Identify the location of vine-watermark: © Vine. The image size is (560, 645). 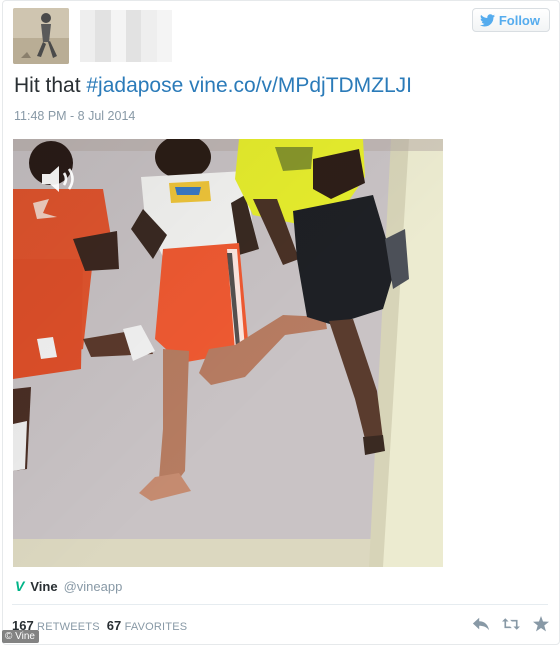
(20, 636).